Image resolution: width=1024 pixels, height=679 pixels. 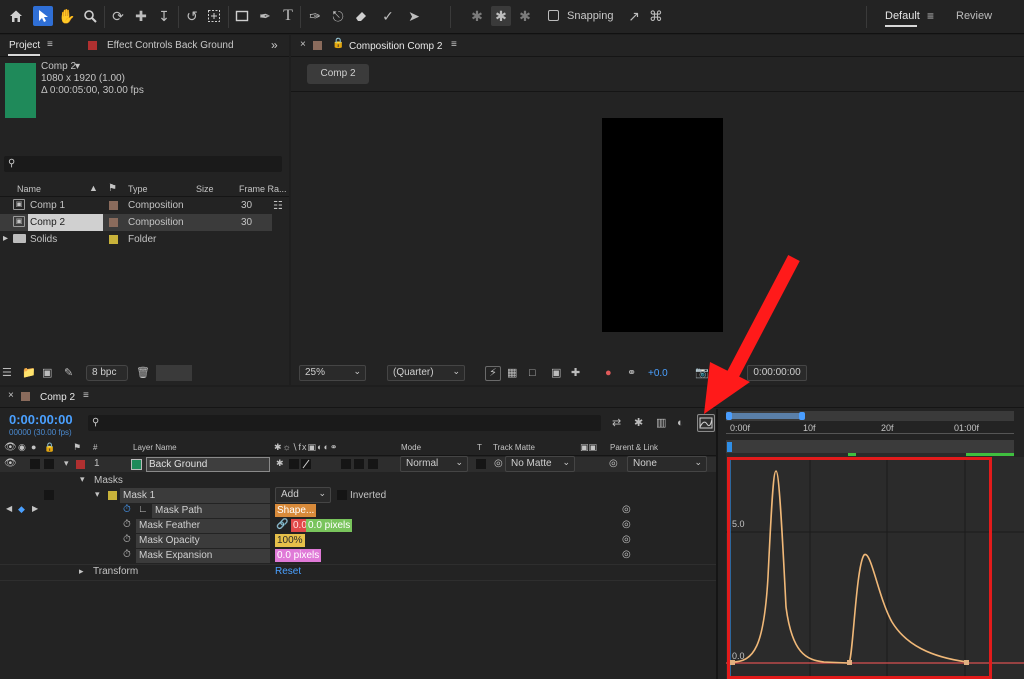 What do you see at coordinates (358, 525) in the screenshot?
I see `property-row: ⏱ Mask Feather 🔗 0.0, 0.0 pixels ◎` at bounding box center [358, 525].